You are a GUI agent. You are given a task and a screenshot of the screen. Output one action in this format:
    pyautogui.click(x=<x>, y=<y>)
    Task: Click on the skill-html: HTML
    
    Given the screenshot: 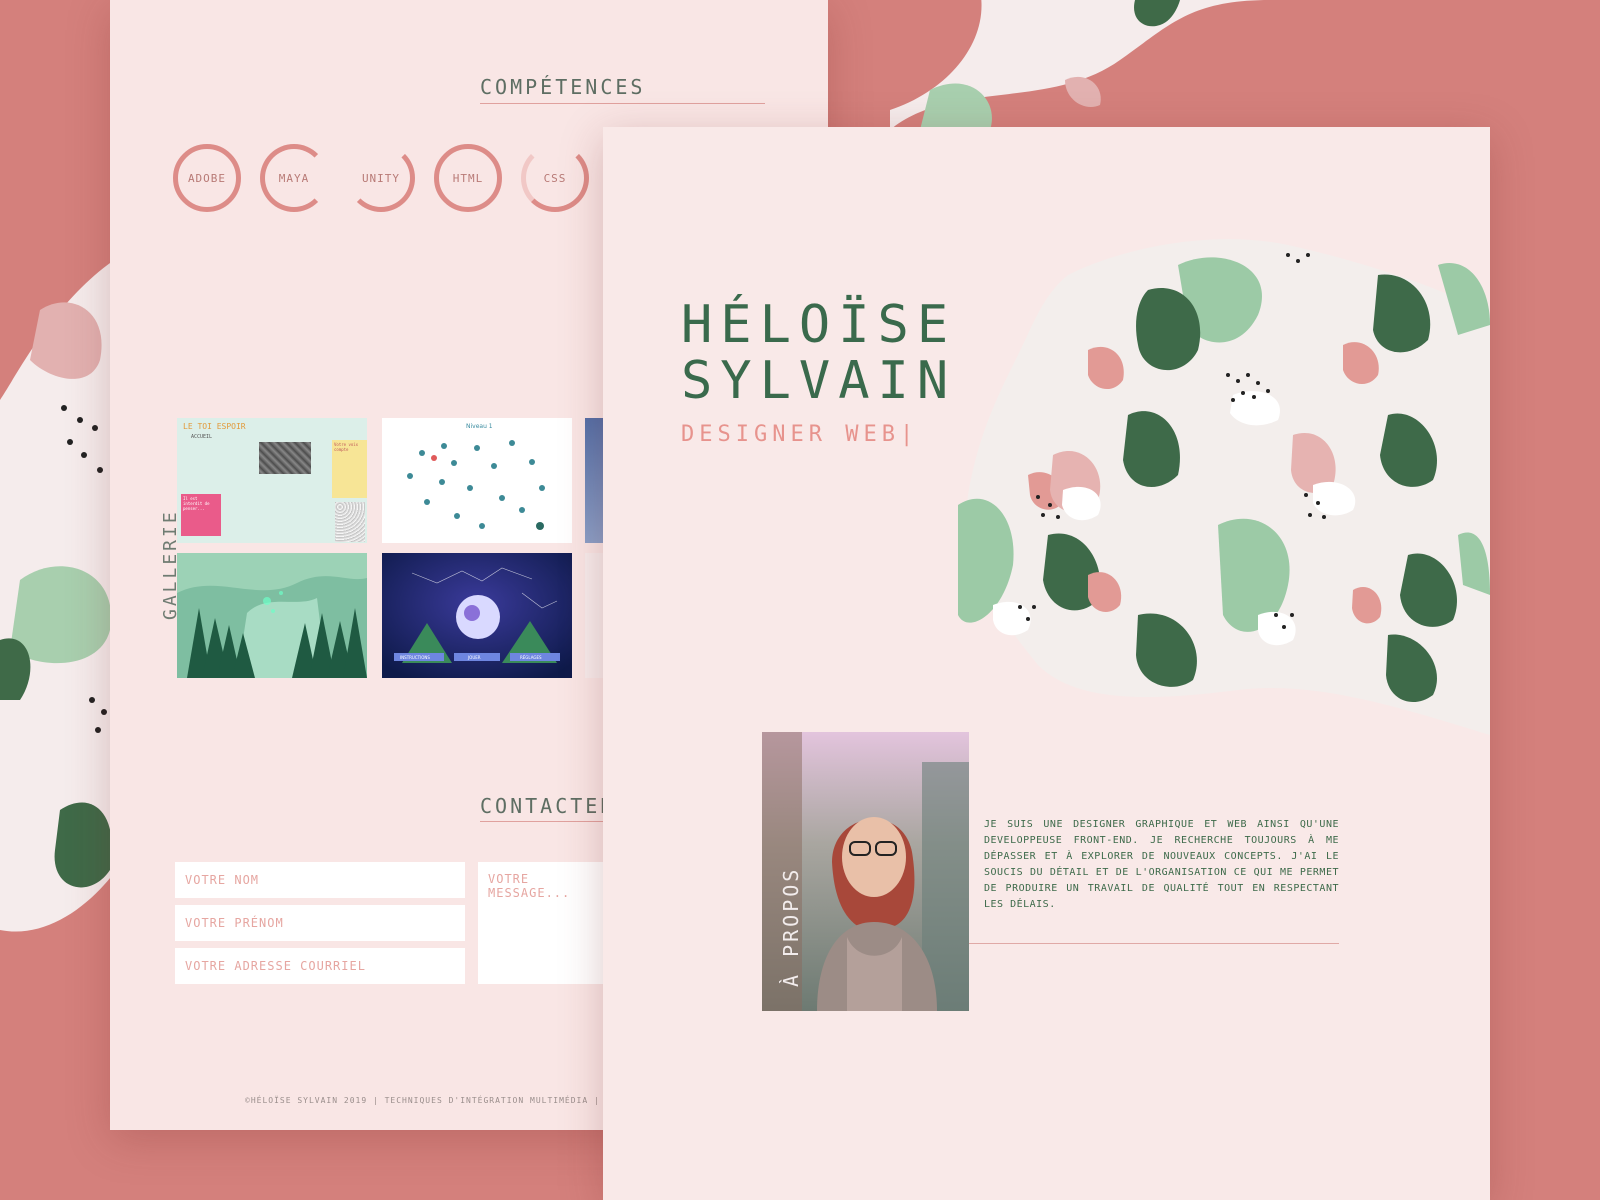 What is the action you would take?
    pyautogui.click(x=468, y=178)
    